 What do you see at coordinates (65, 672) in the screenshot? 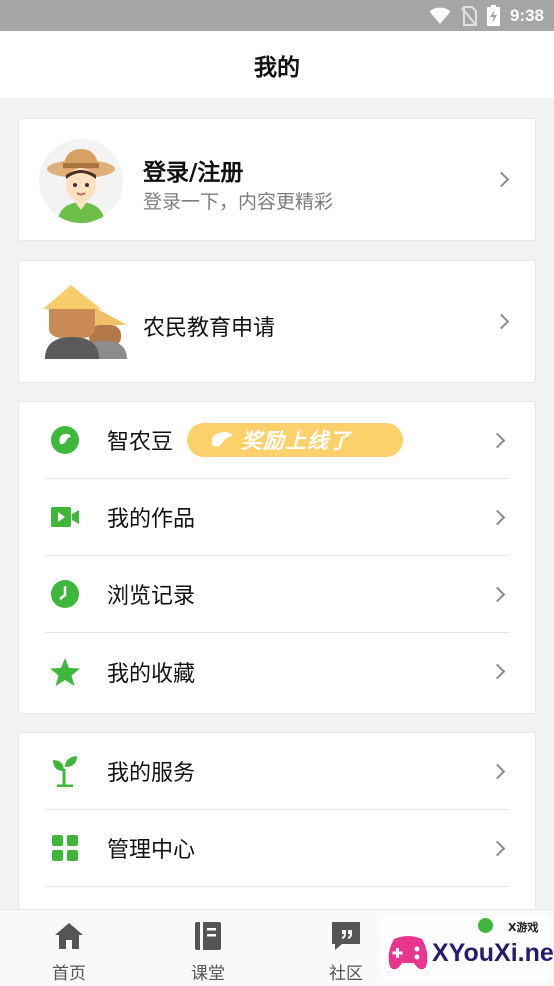
I see `star-icon` at bounding box center [65, 672].